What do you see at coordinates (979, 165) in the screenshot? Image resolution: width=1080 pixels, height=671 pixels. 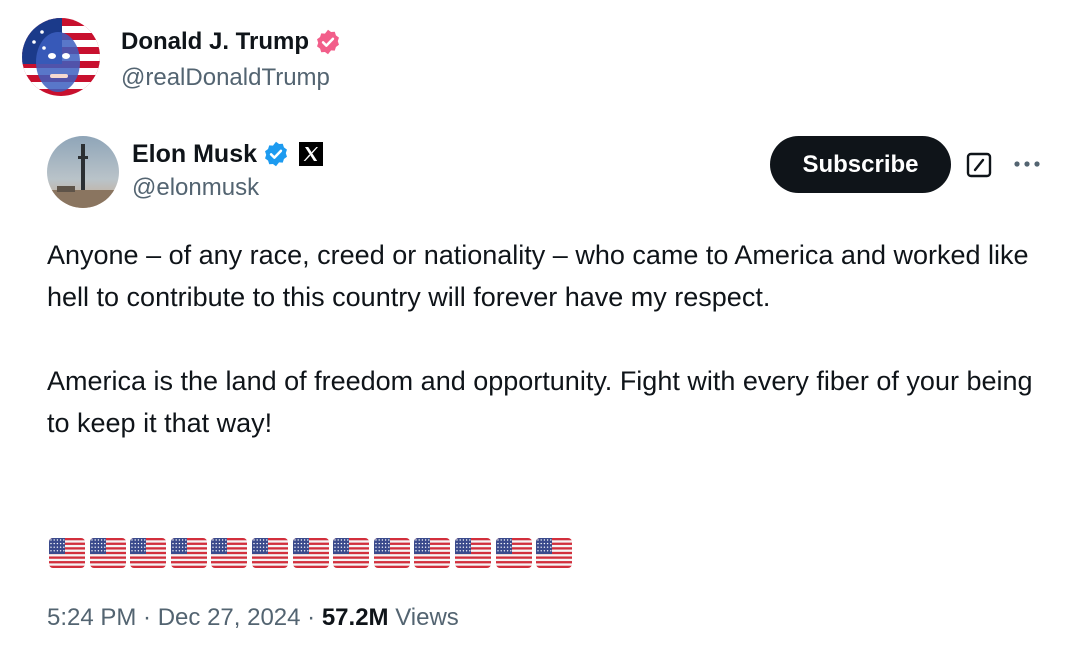 I see `grok-icon` at bounding box center [979, 165].